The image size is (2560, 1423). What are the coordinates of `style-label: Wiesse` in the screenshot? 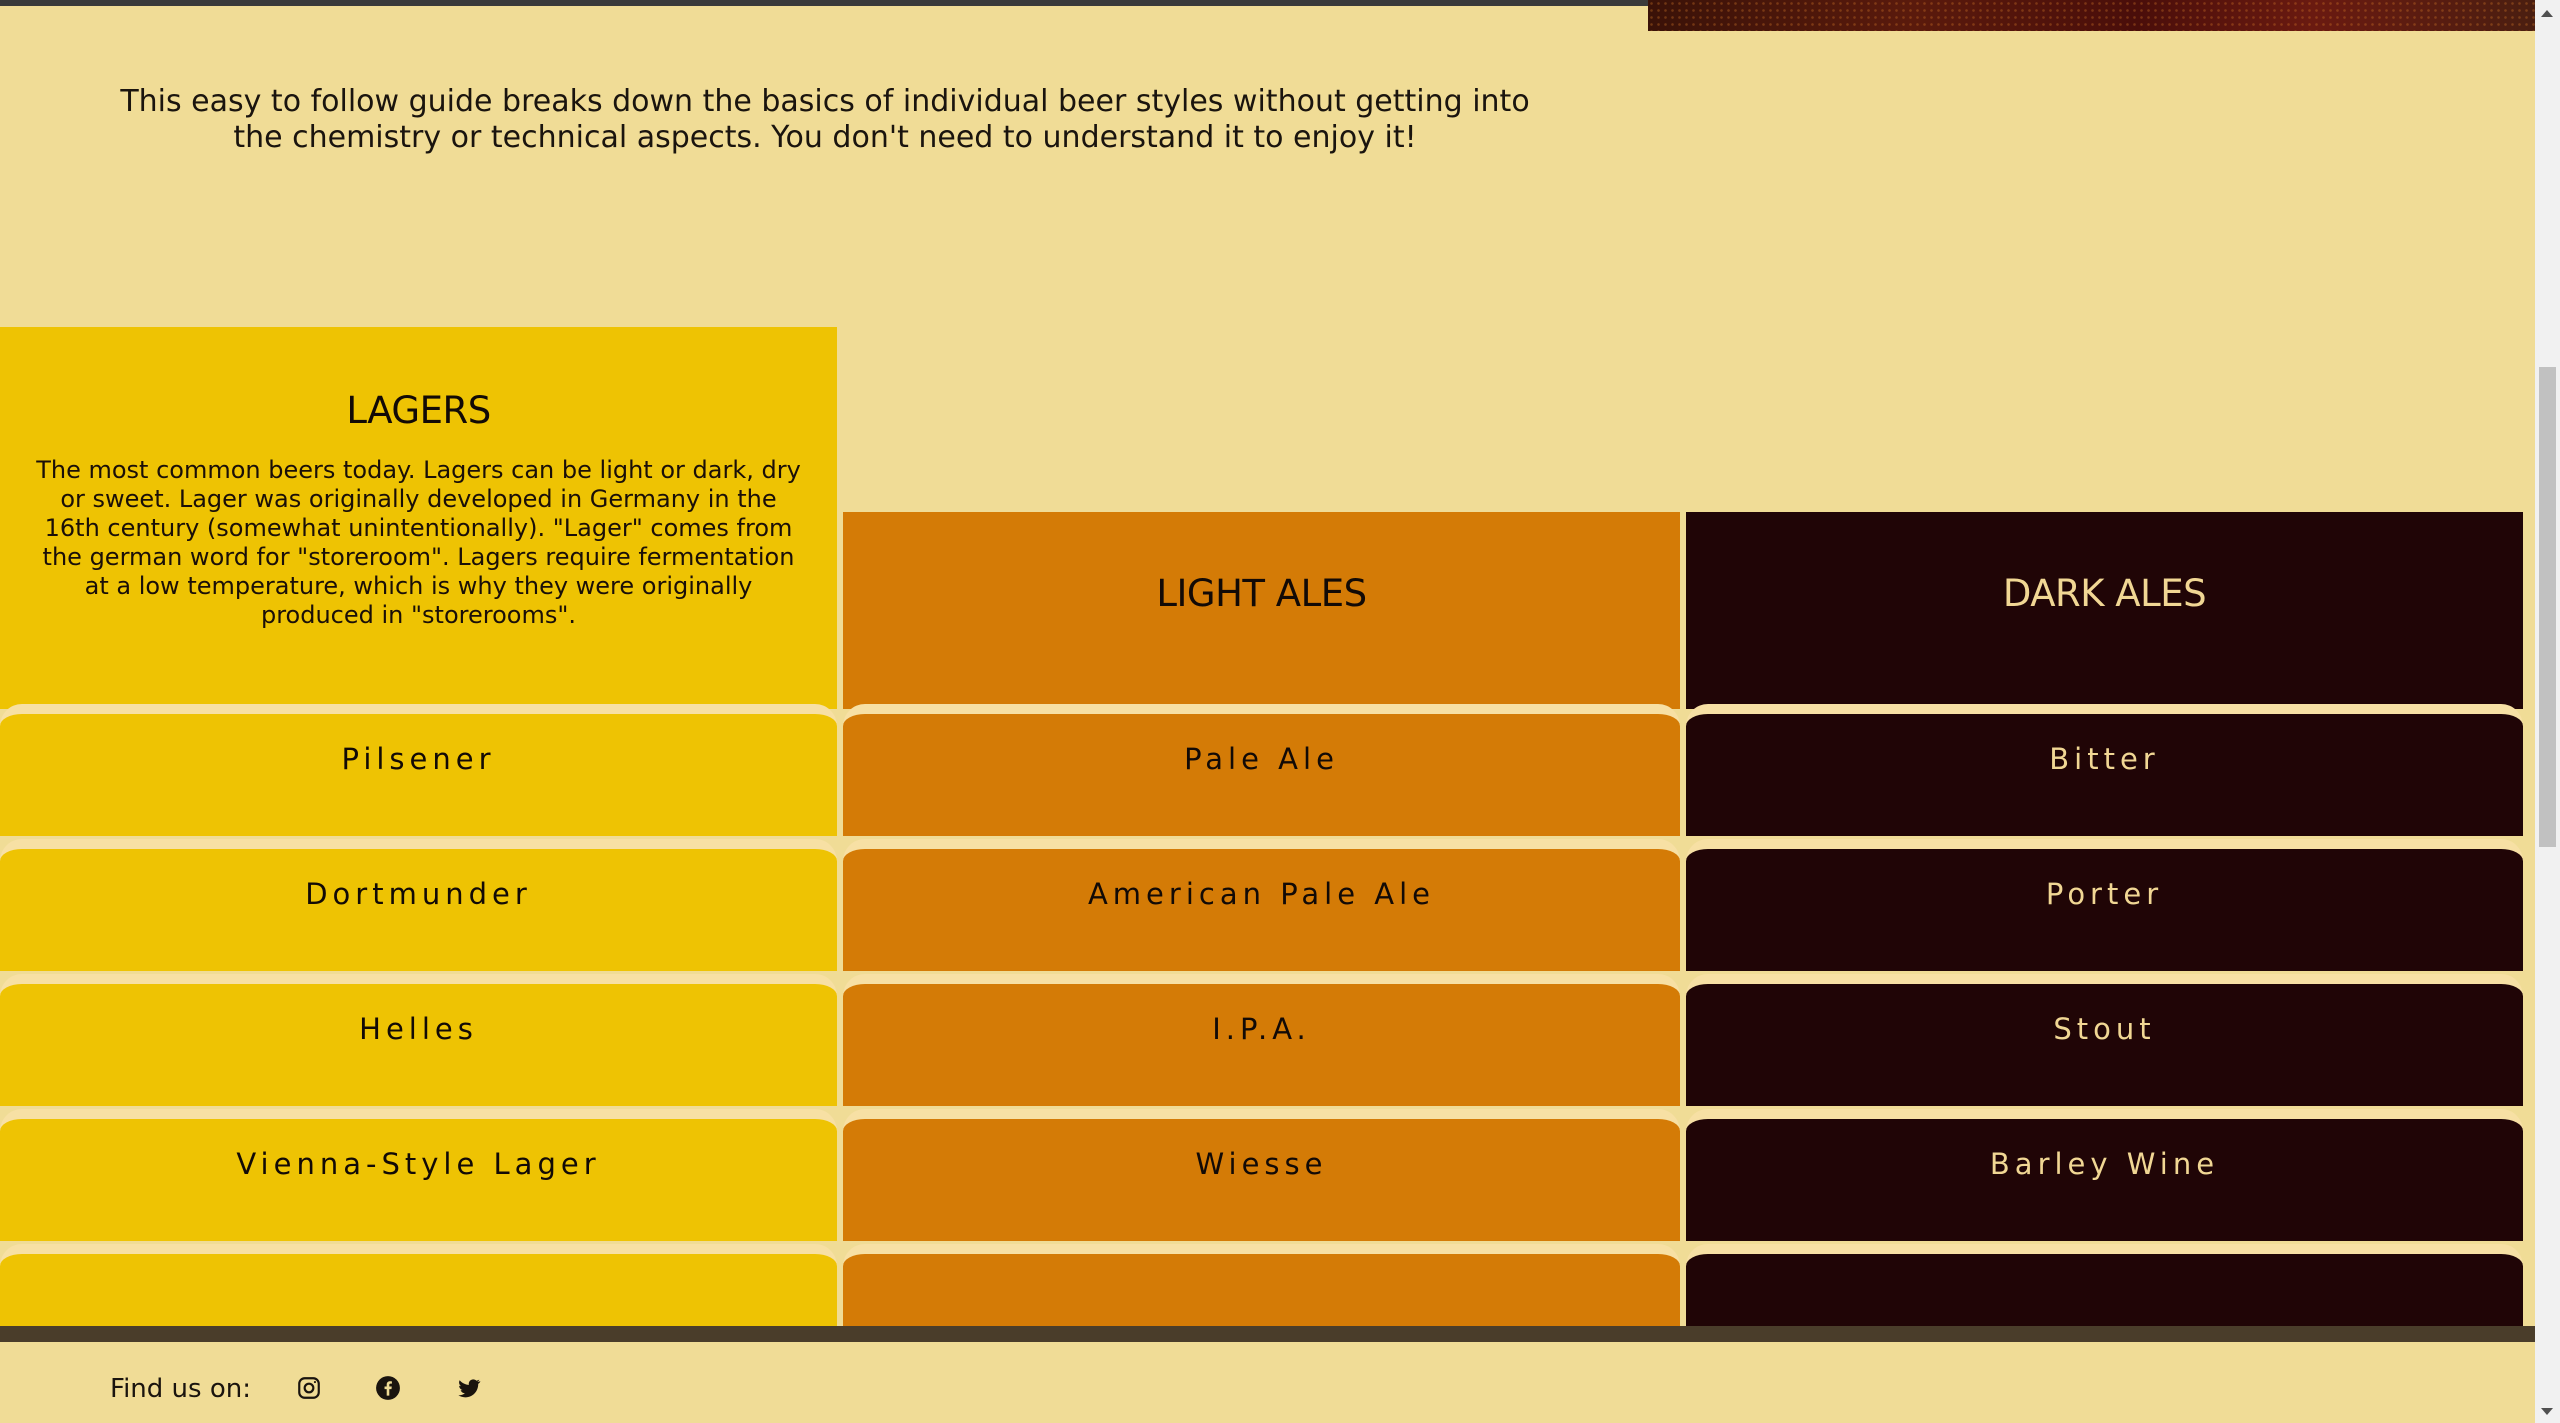 It's located at (1261, 1164).